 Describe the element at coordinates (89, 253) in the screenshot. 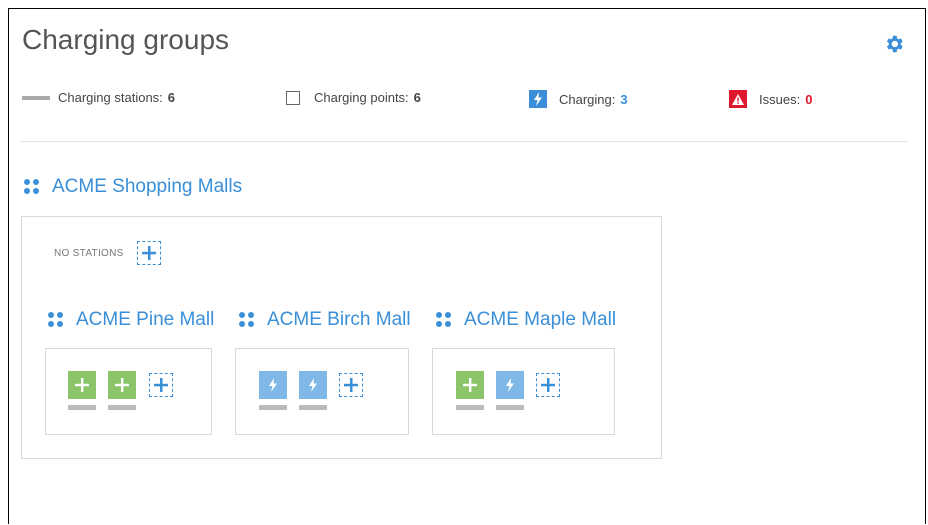

I see `no-stations-label: NO STATIONS` at that location.